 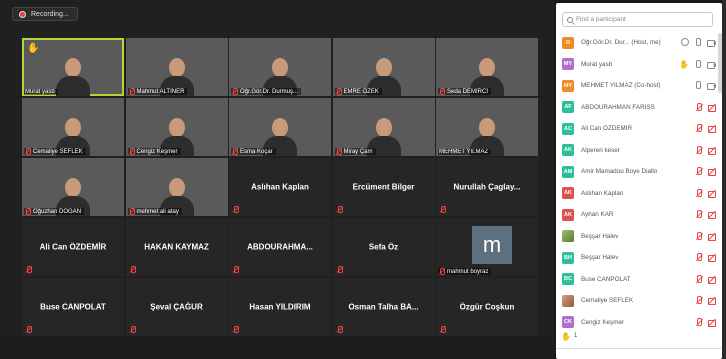 I want to click on avatar: O, so click(x=568, y=42).